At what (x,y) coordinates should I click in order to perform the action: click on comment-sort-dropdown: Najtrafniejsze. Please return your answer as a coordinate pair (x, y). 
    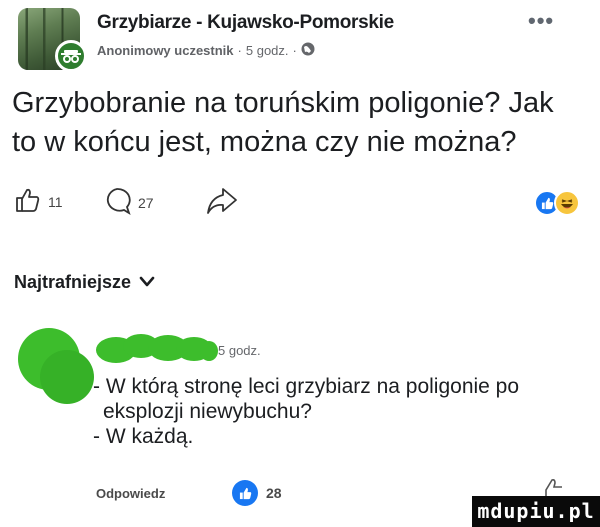
    Looking at the image, I should click on (84, 282).